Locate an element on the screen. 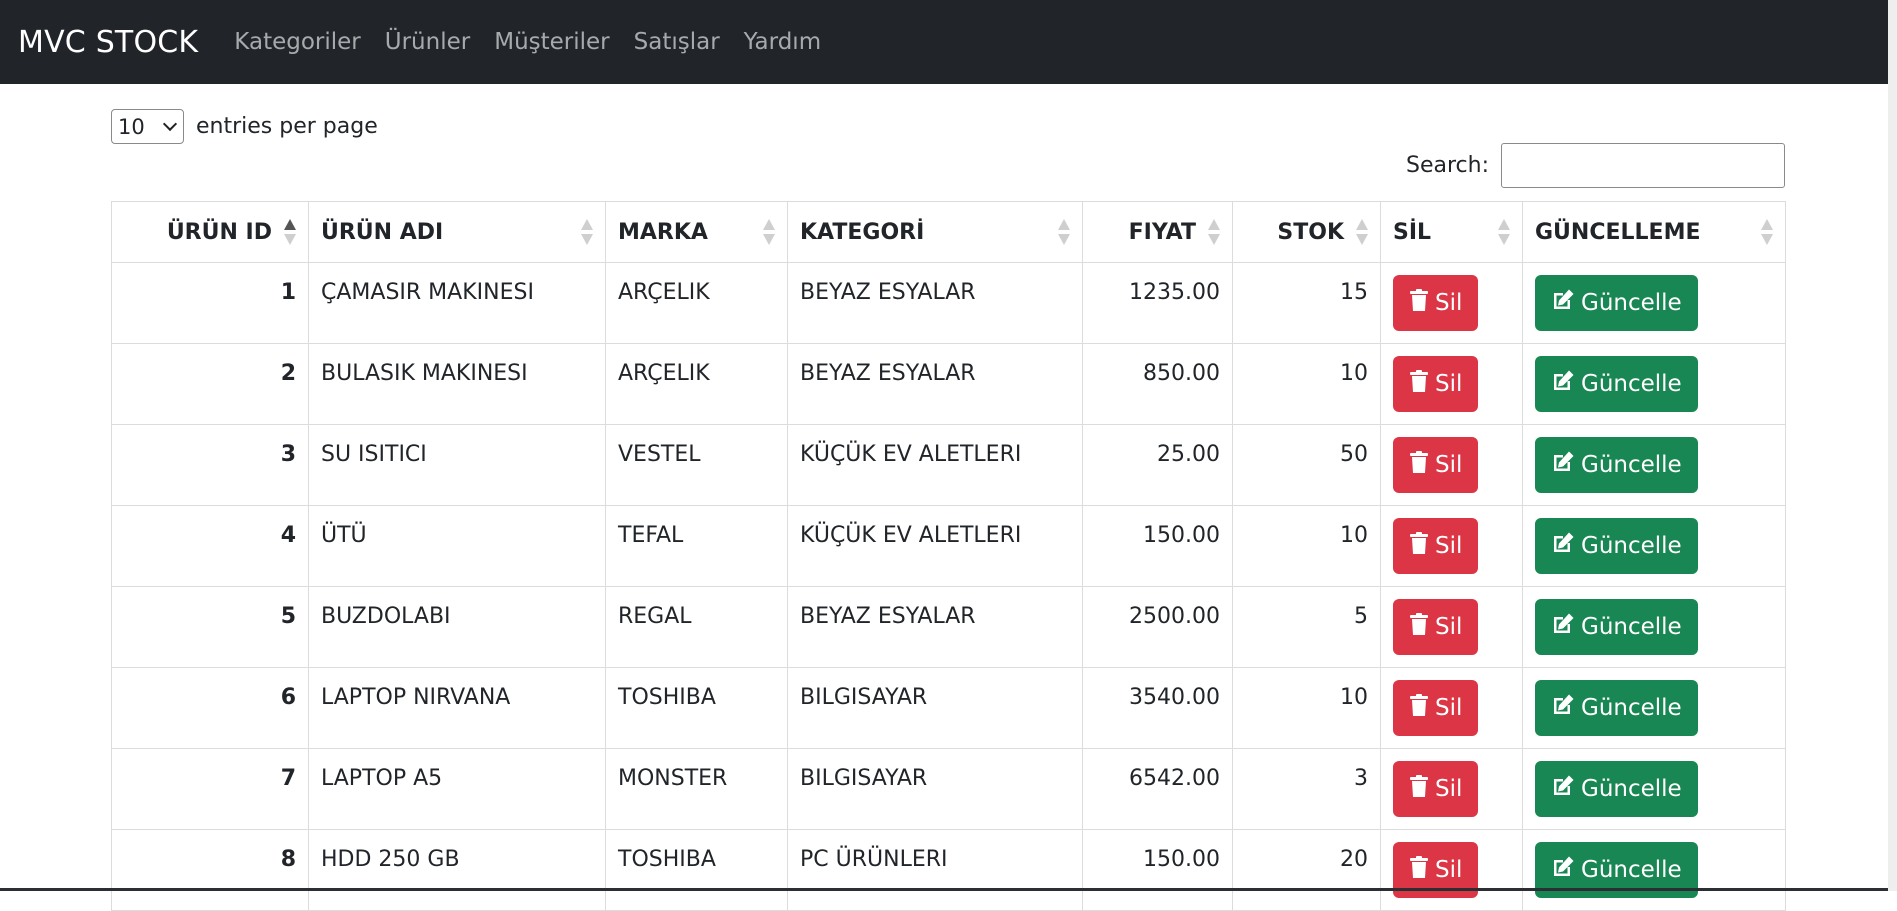 This screenshot has width=1897, height=911. product-name-cell: HDD 250 GB is located at coordinates (457, 870).